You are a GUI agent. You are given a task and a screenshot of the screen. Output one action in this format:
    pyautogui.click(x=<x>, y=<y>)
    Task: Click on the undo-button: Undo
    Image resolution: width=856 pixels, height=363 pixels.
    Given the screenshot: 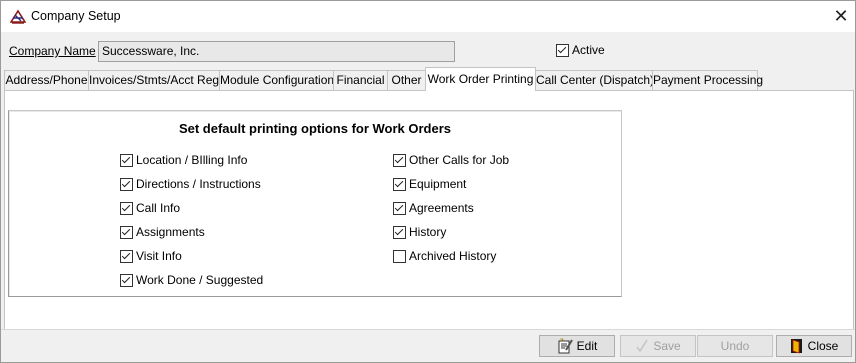 What is the action you would take?
    pyautogui.click(x=735, y=346)
    